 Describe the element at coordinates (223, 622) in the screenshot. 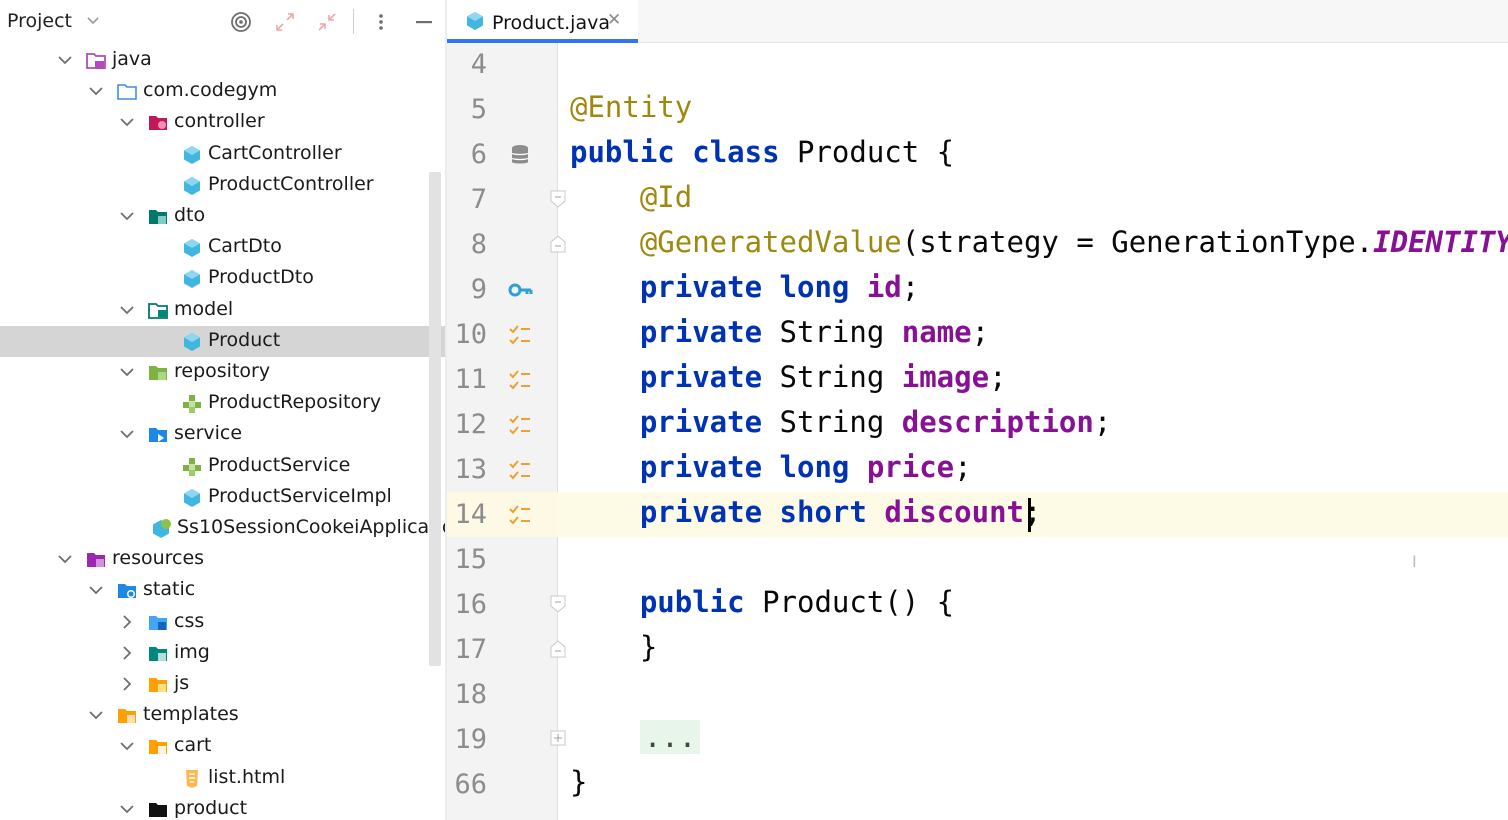

I see `tree-item: css` at that location.